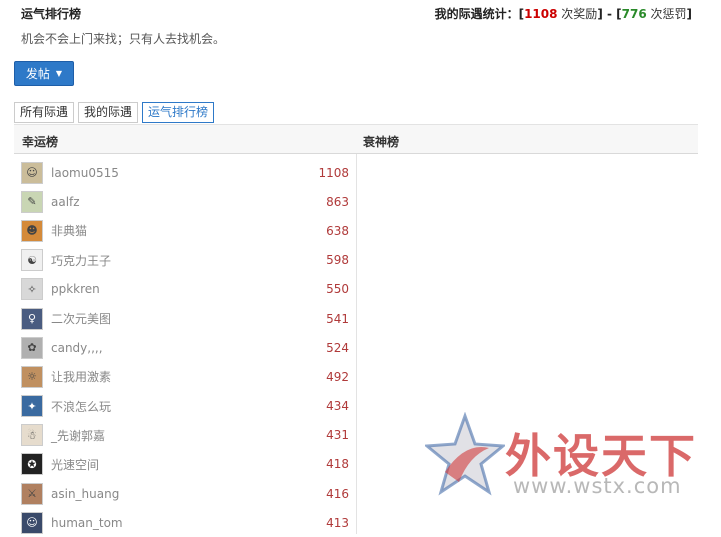 The width and height of the screenshot is (721, 537). I want to click on user-name-link: asin_huang, so click(85, 494).